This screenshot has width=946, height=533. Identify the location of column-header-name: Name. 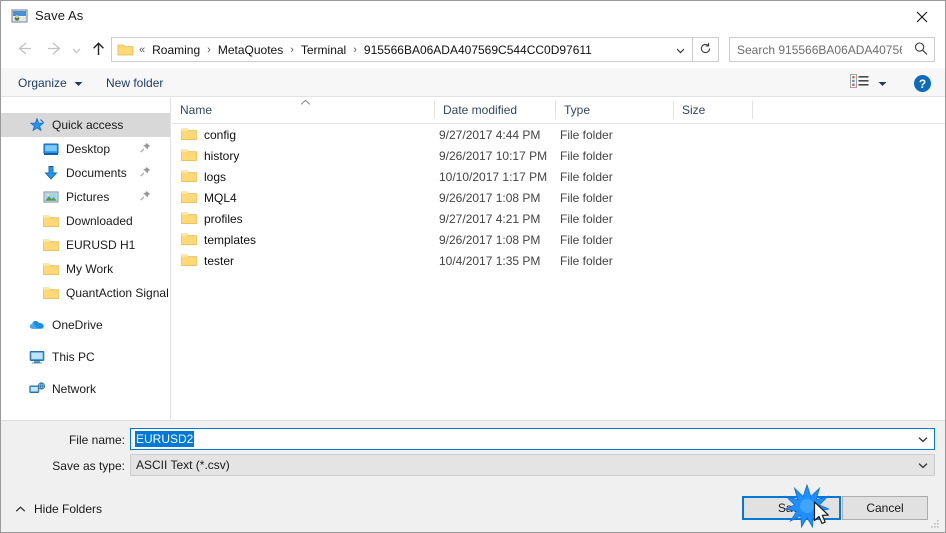
(303, 110).